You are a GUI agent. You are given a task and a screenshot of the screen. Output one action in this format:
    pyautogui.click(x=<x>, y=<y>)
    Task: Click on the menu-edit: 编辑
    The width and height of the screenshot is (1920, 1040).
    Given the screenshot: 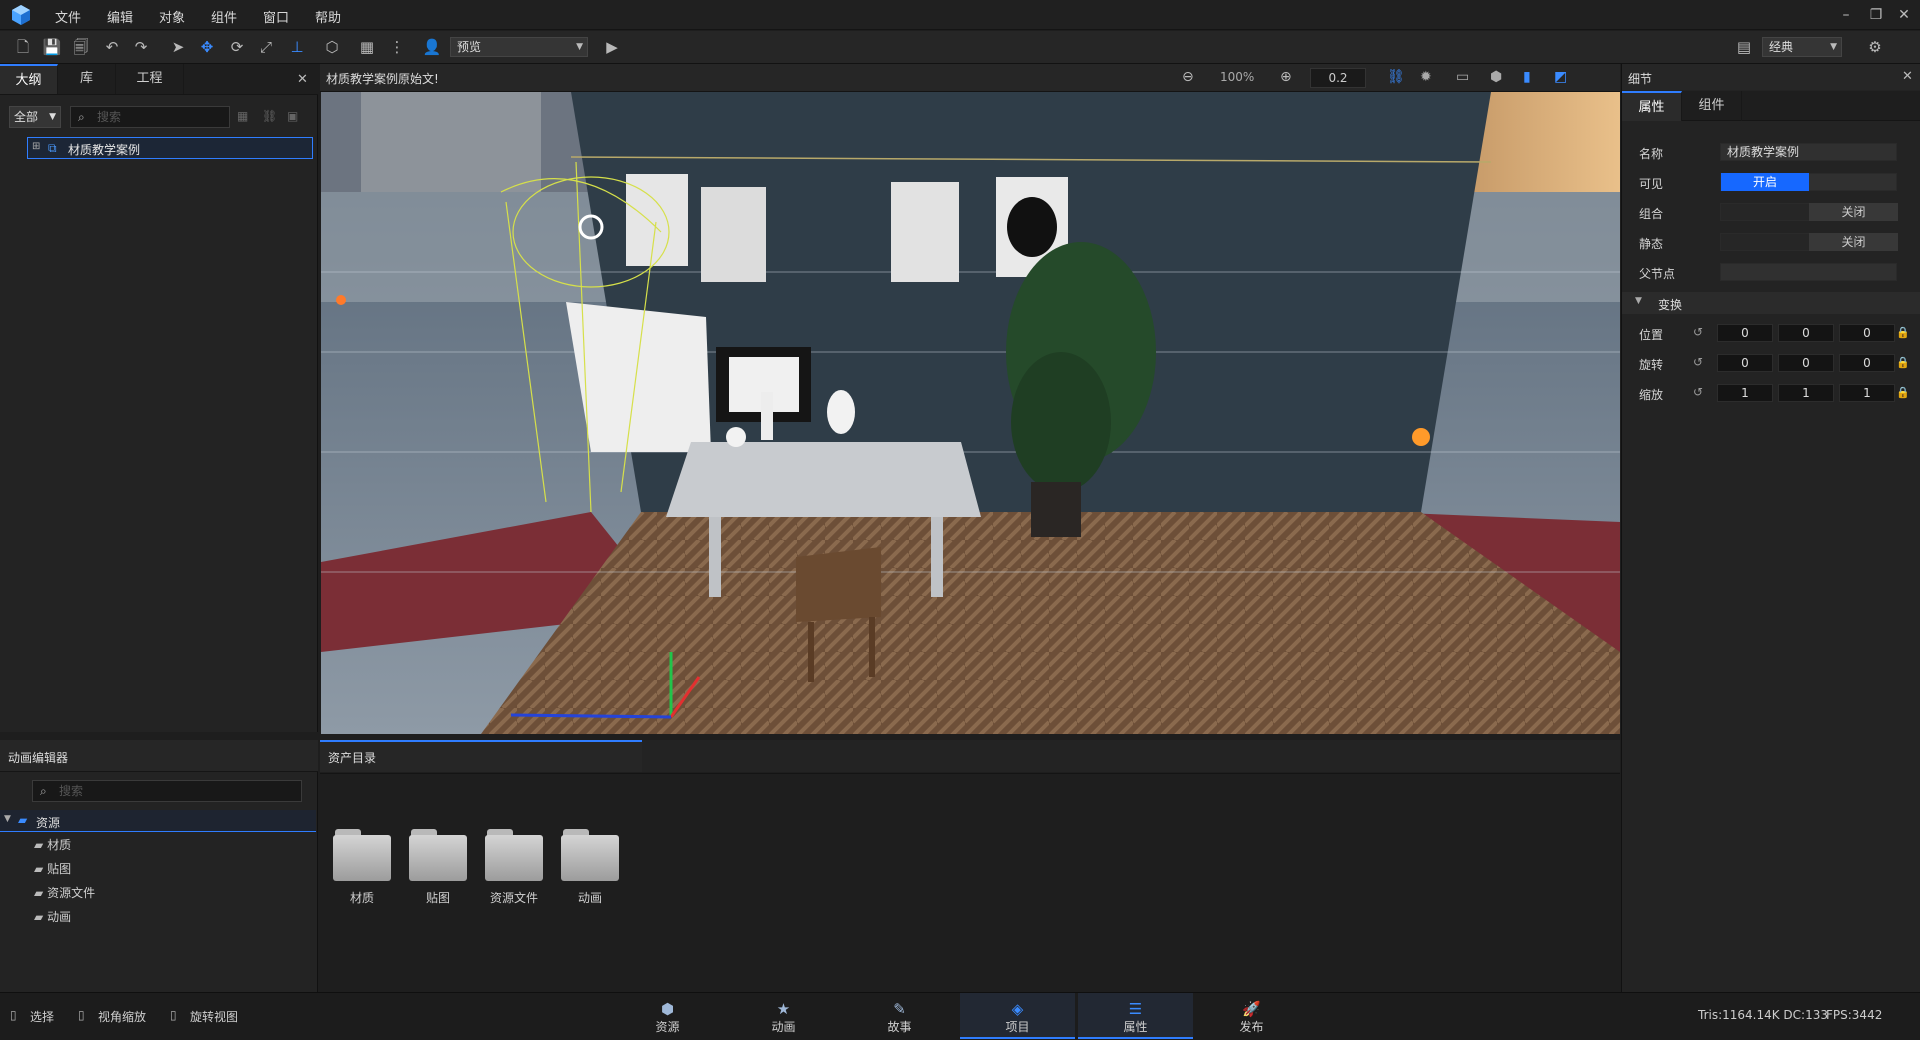 What is the action you would take?
    pyautogui.click(x=120, y=16)
    